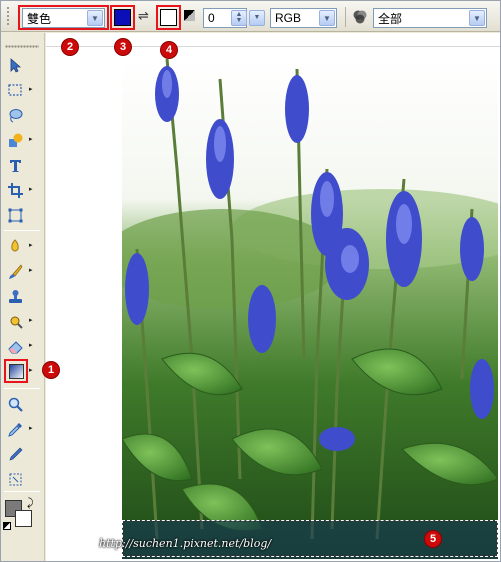 The image size is (501, 562). Describe the element at coordinates (288, 18) in the screenshot. I see `color-mode-value: RGB` at that location.